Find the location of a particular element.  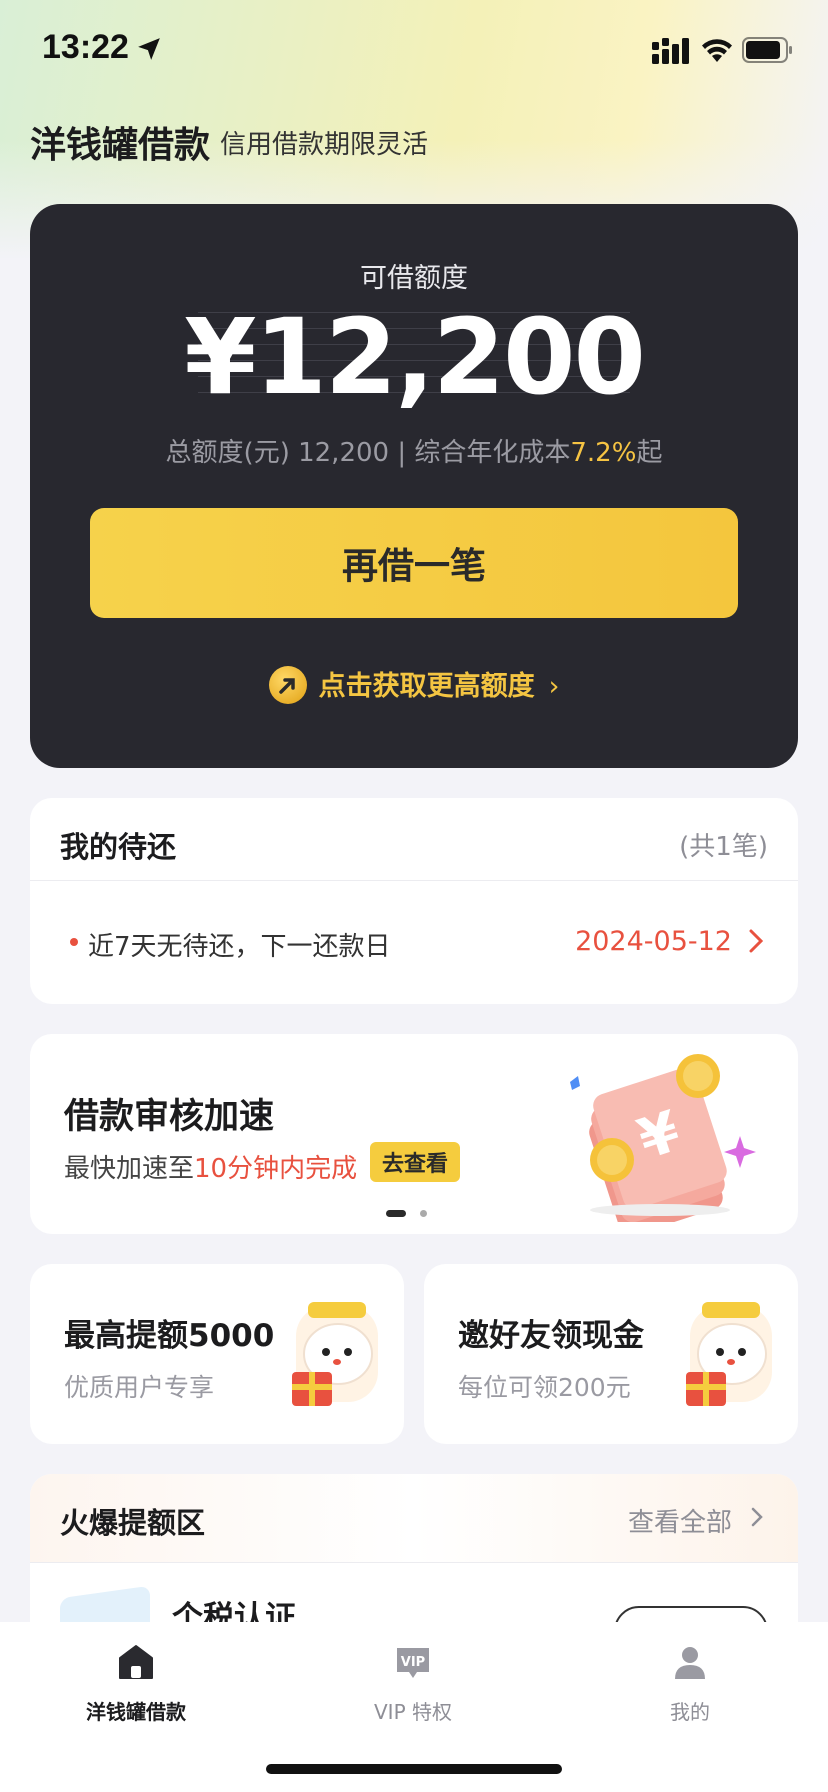

pending-title: 我的待还 is located at coordinates (118, 847).